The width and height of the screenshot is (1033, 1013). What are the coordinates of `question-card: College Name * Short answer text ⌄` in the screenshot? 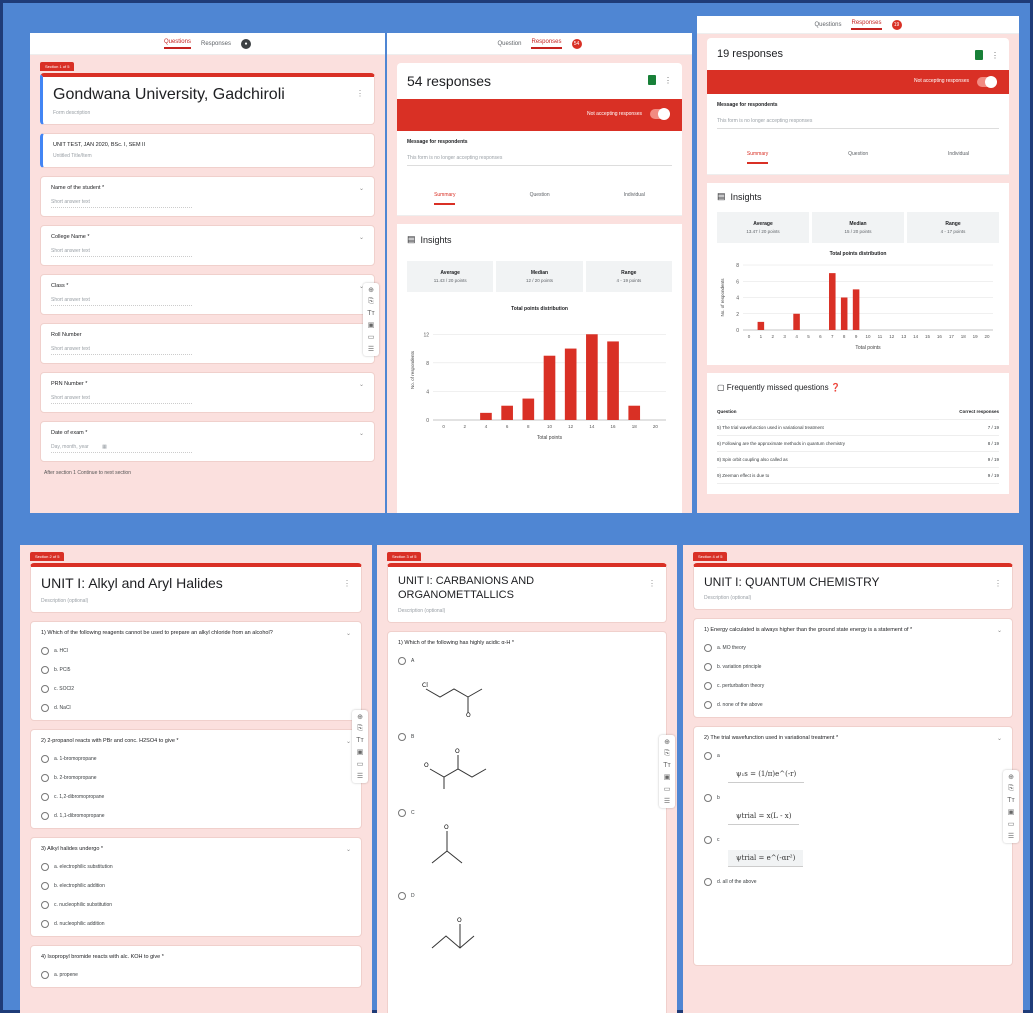 It's located at (207, 245).